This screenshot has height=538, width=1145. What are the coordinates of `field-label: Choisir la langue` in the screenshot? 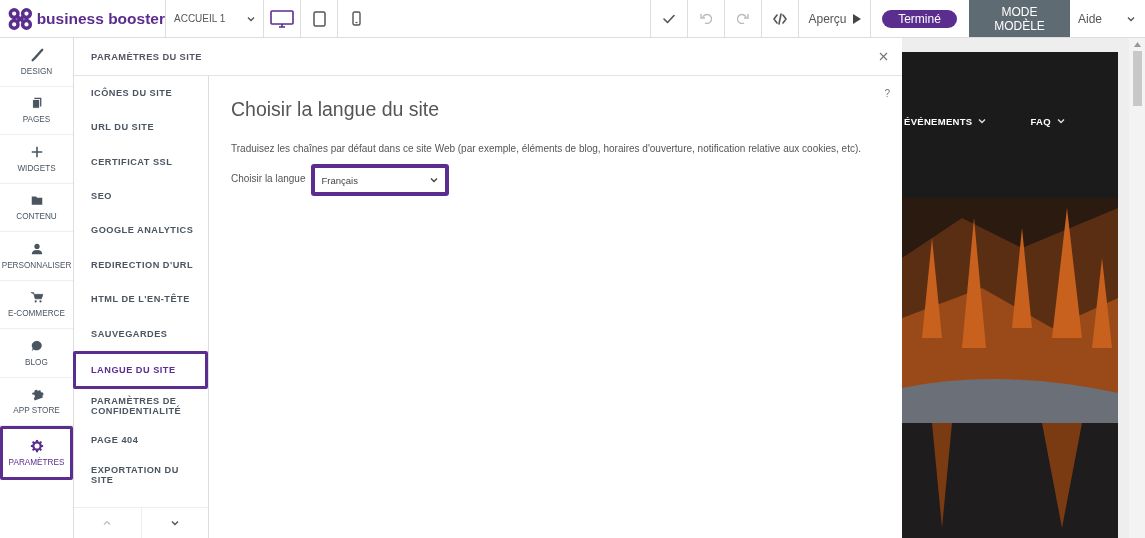 It's located at (268, 178).